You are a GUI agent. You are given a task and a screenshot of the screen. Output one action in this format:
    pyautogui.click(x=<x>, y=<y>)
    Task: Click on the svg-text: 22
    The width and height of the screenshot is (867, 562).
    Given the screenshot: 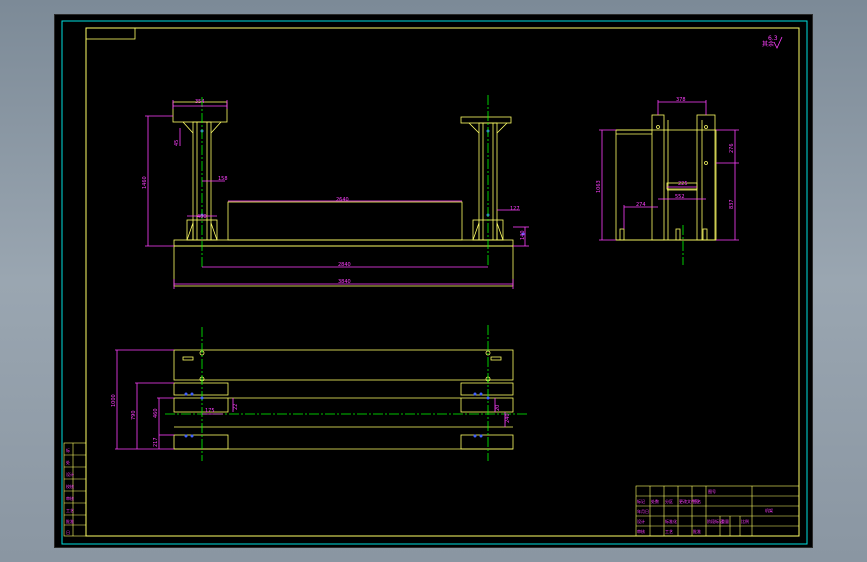 What is the action you would take?
    pyautogui.click(x=236, y=407)
    